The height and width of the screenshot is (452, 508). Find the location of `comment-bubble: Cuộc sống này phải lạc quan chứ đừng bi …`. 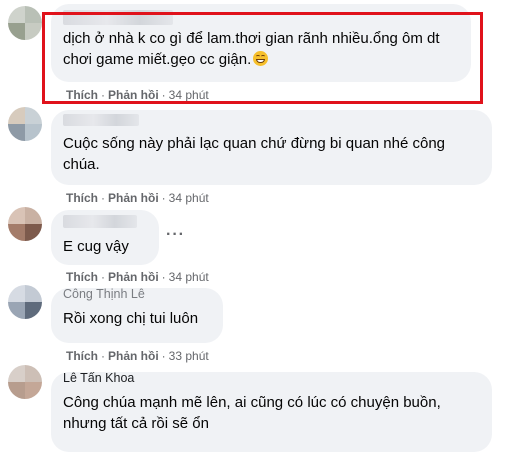

comment-bubble: Cuộc sống này phải lạc quan chứ đừng bi … is located at coordinates (271, 147).